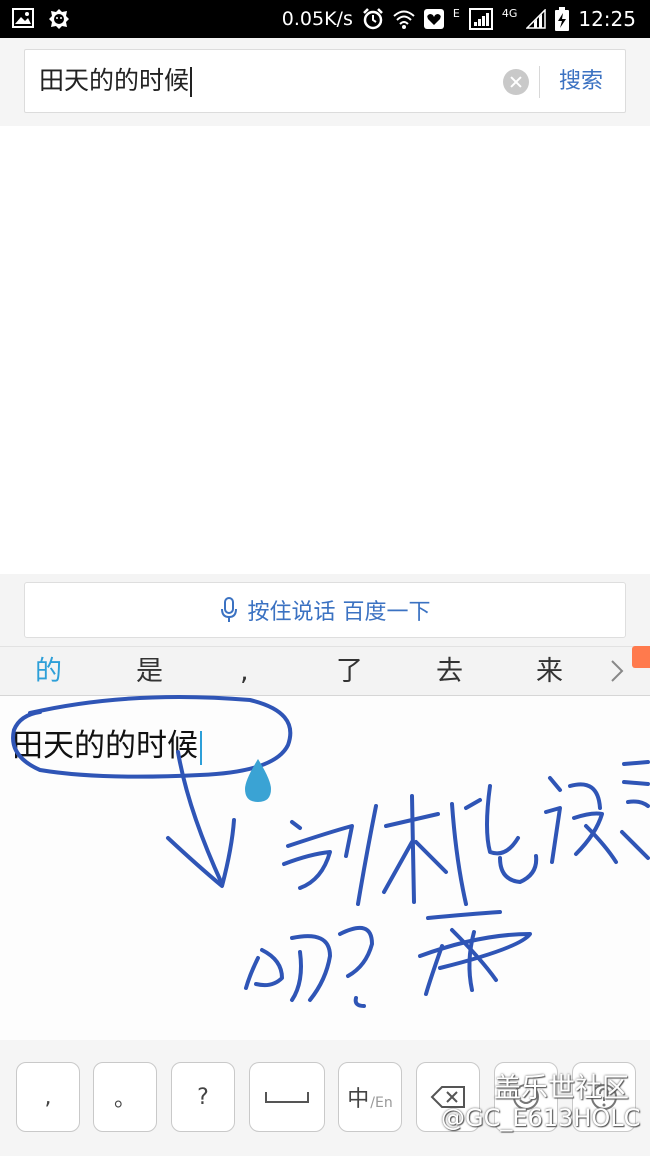 The width and height of the screenshot is (650, 1156). I want to click on space-icon, so click(287, 1097).